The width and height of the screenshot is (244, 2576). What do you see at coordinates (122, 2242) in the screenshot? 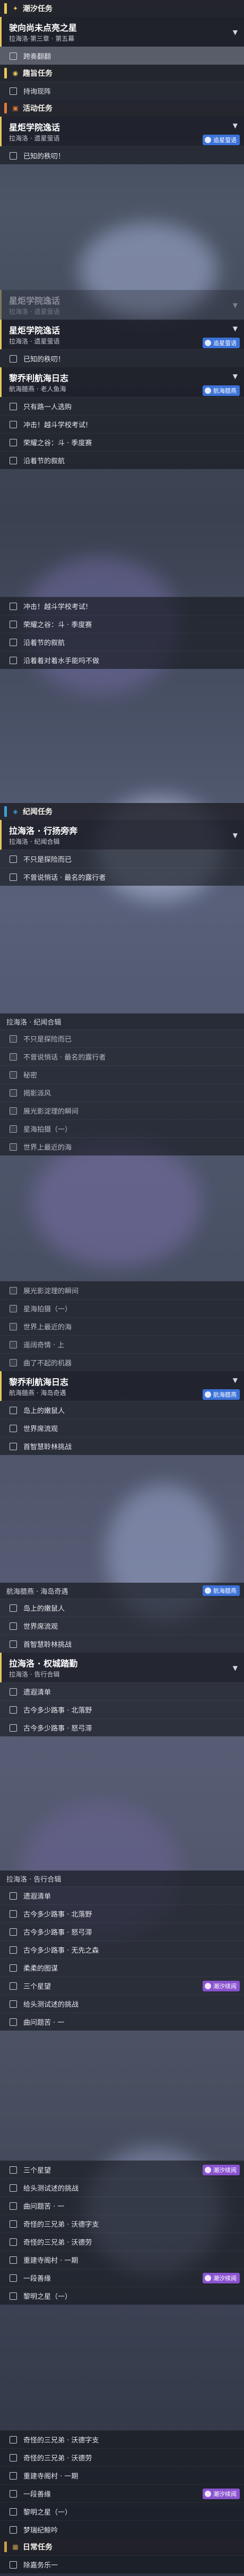
I see `task-item: 奇怪的三兄弟 · 沃德劳` at bounding box center [122, 2242].